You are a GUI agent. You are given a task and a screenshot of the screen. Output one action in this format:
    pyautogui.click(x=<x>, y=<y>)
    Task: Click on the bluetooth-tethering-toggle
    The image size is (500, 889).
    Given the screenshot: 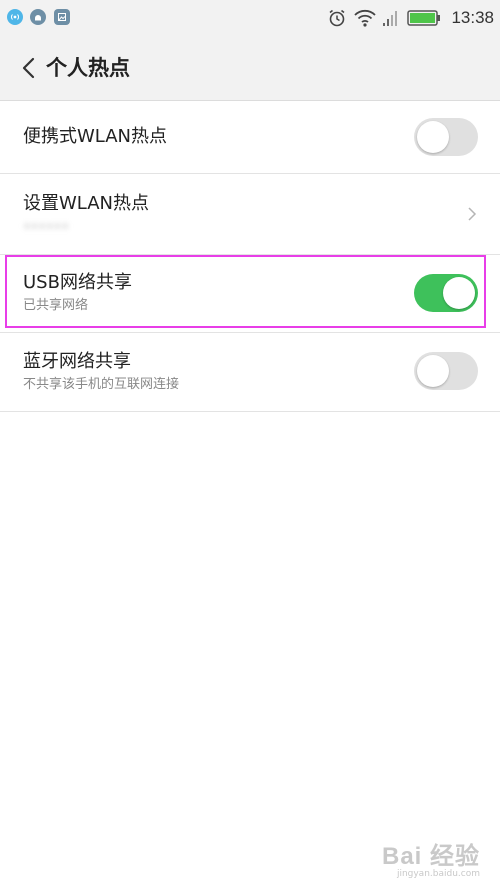 What is the action you would take?
    pyautogui.click(x=446, y=371)
    